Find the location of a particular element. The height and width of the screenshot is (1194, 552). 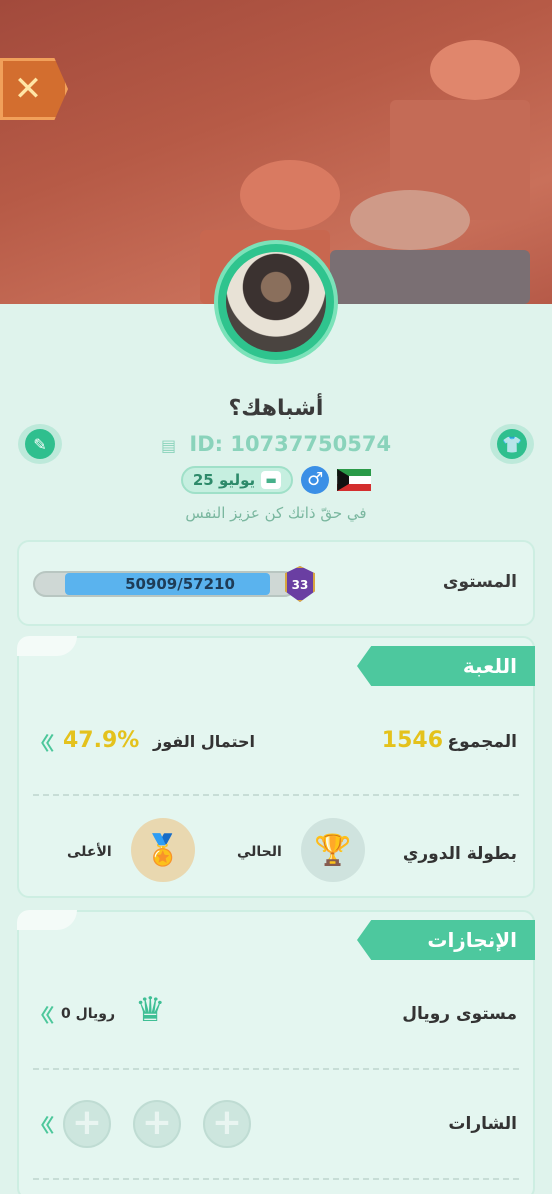

win-rate-value: 47.9% is located at coordinates (101, 740).